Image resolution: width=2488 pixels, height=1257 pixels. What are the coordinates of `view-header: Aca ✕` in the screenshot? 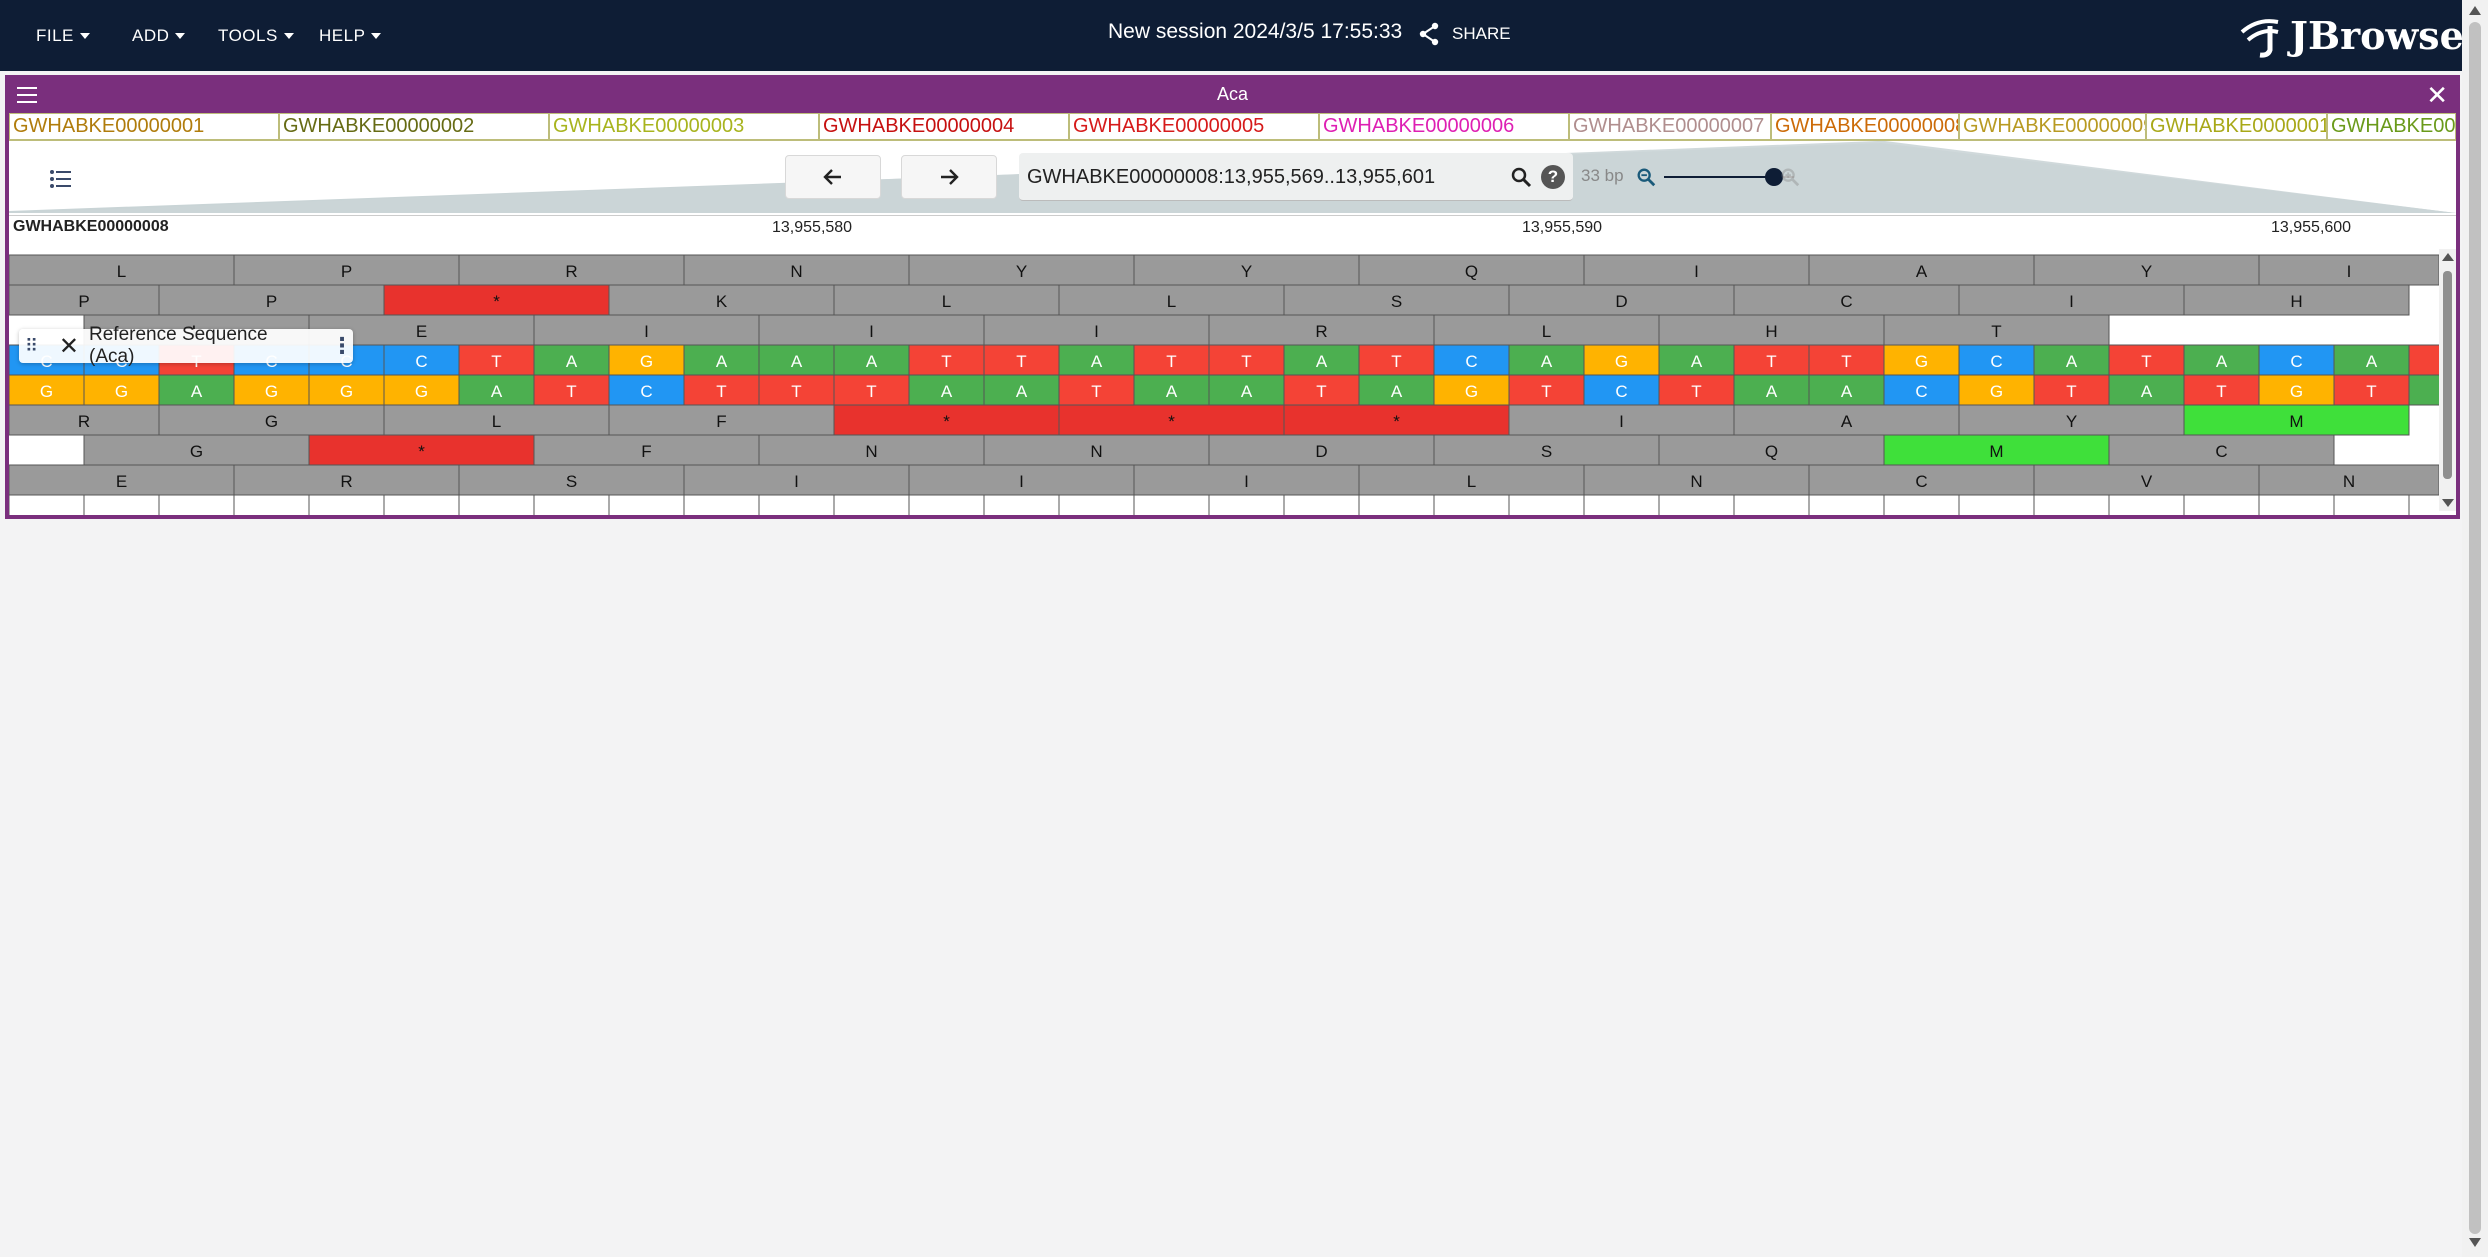 It's located at (1232, 96).